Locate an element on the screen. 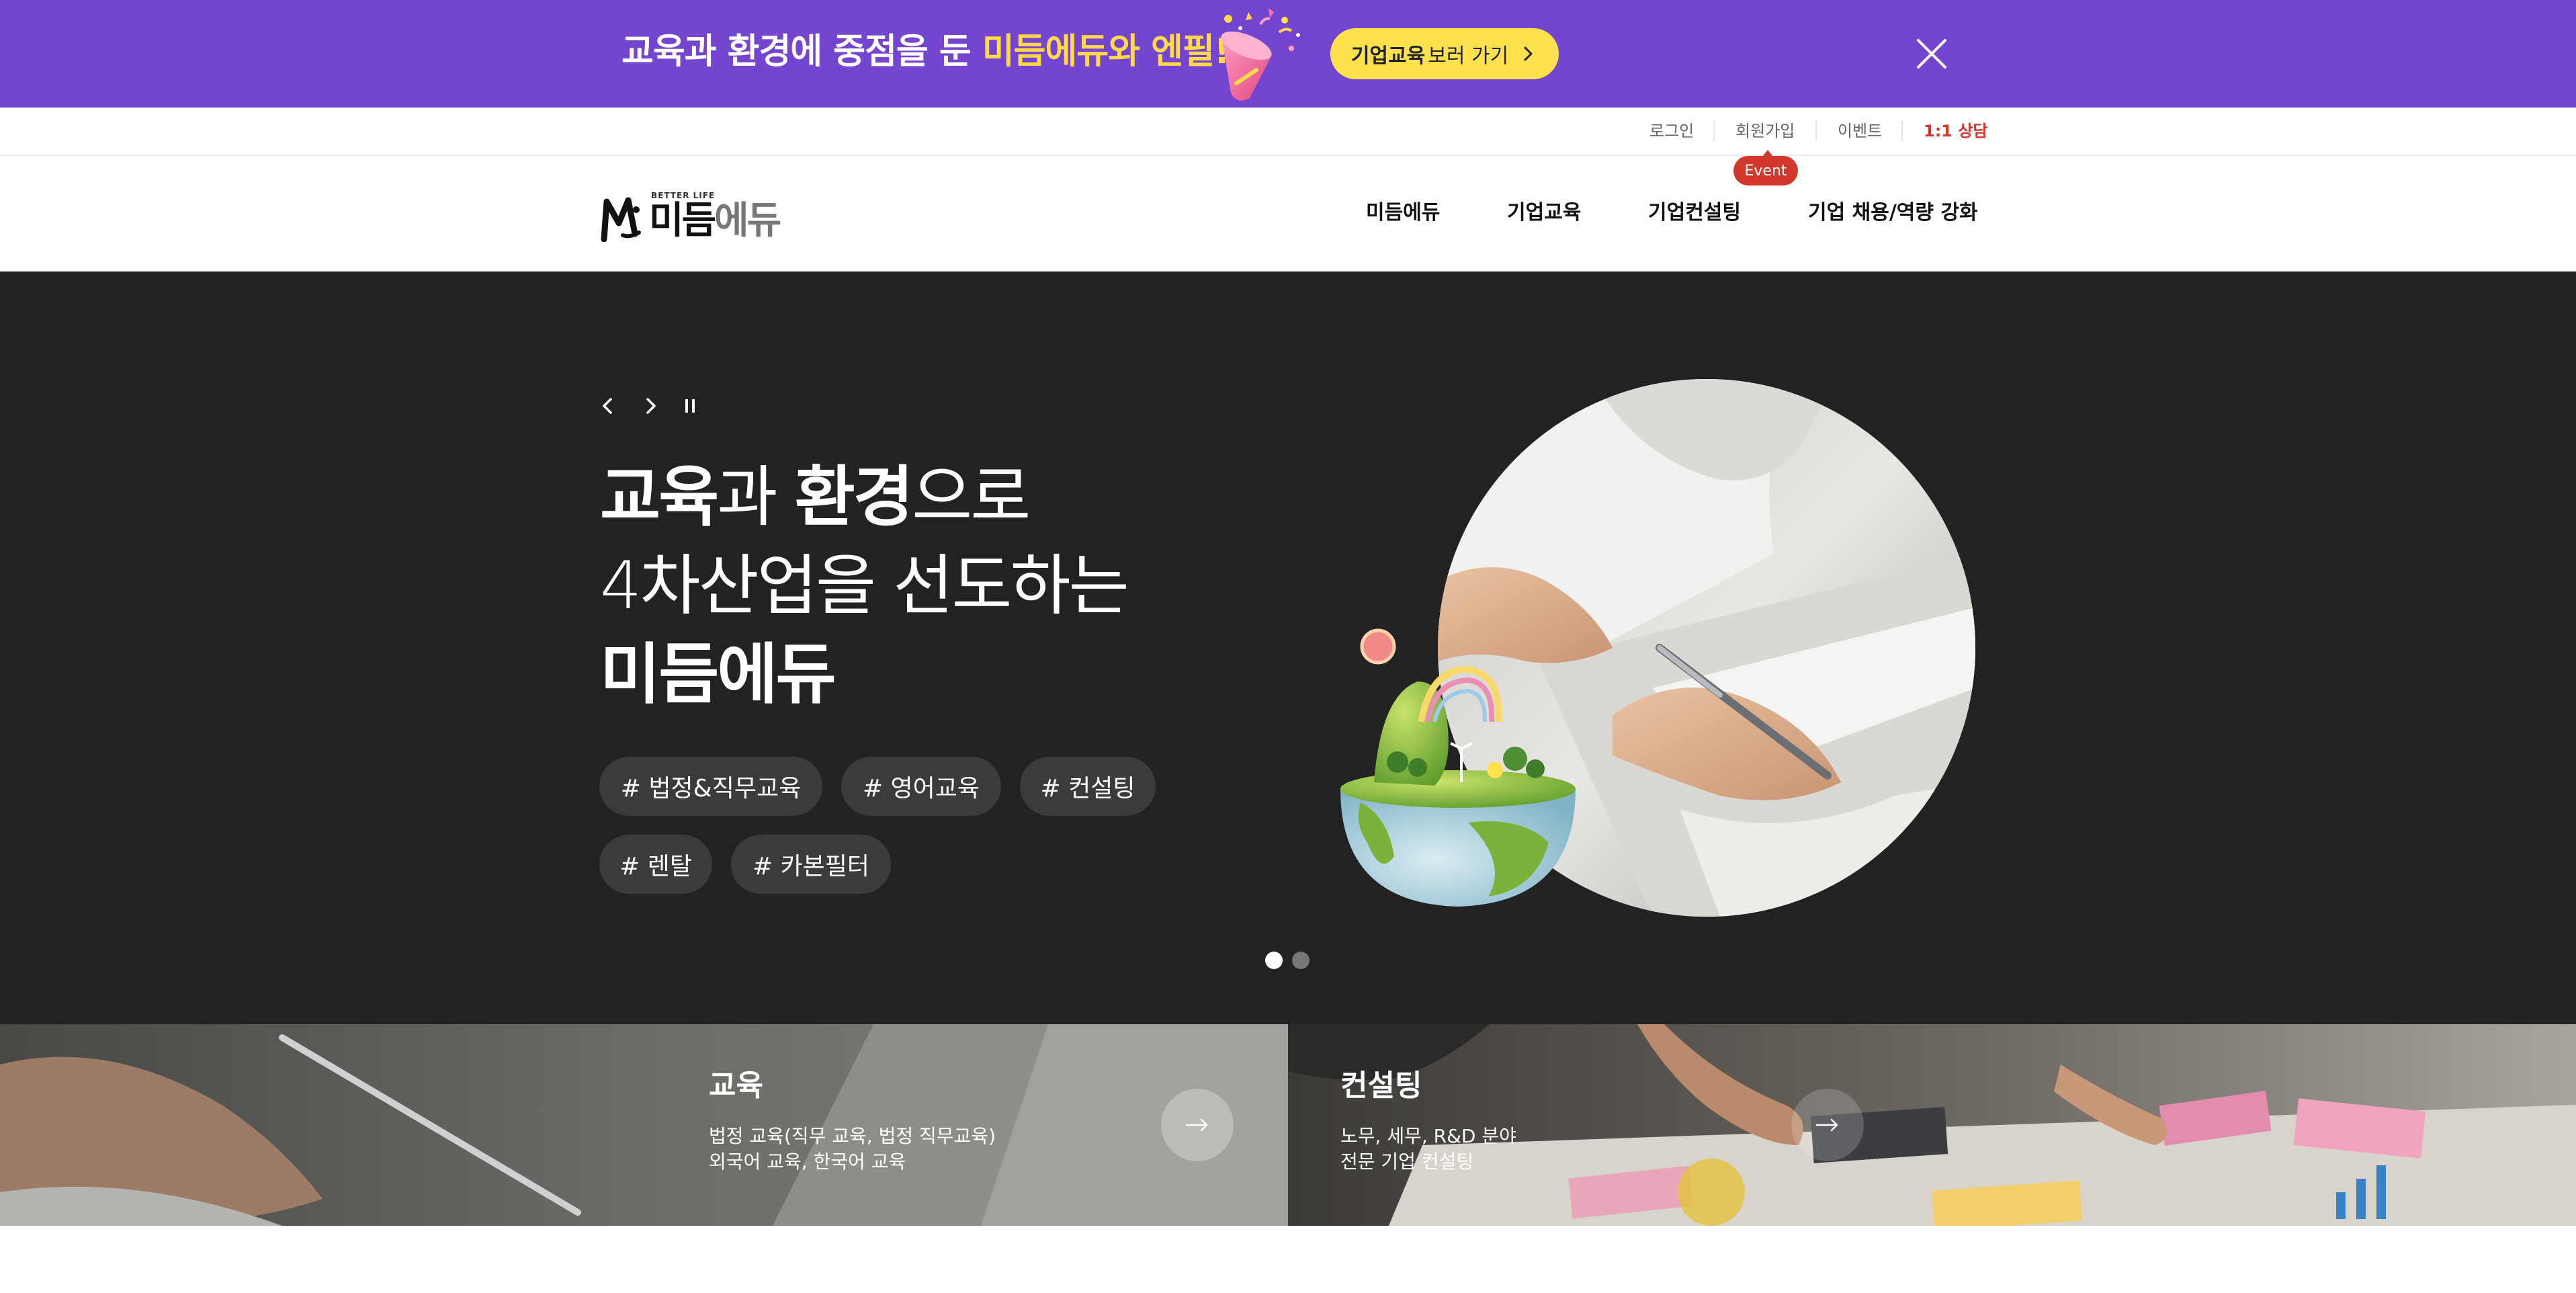 Image resolution: width=2576 pixels, height=1293 pixels. hero-headline: 교육과 환경으로 4차산업을 선도하는 미듬에듀 is located at coordinates (864, 586).